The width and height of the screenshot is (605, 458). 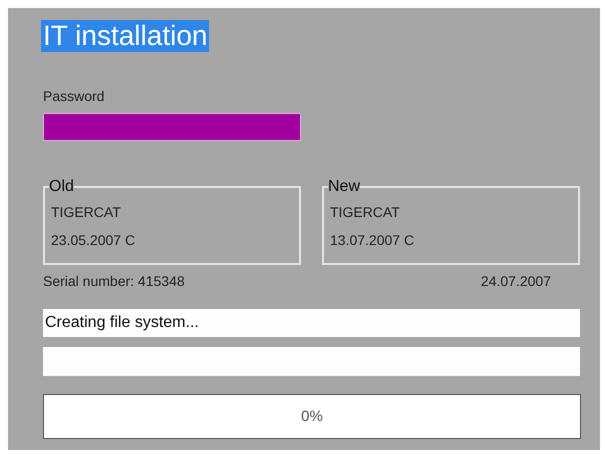 What do you see at coordinates (73, 96) in the screenshot?
I see `password-label: Password` at bounding box center [73, 96].